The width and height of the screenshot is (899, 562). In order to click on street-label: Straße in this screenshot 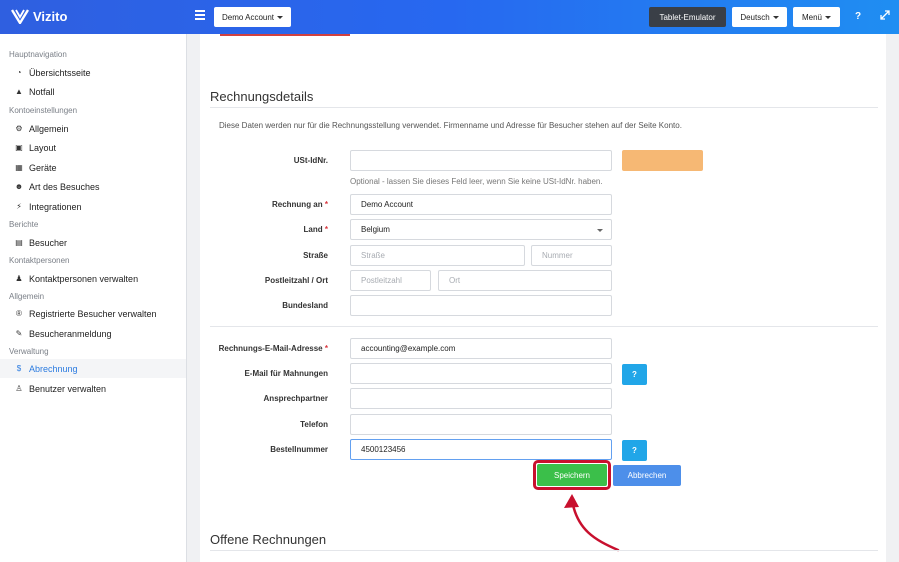, I will do `click(315, 255)`.